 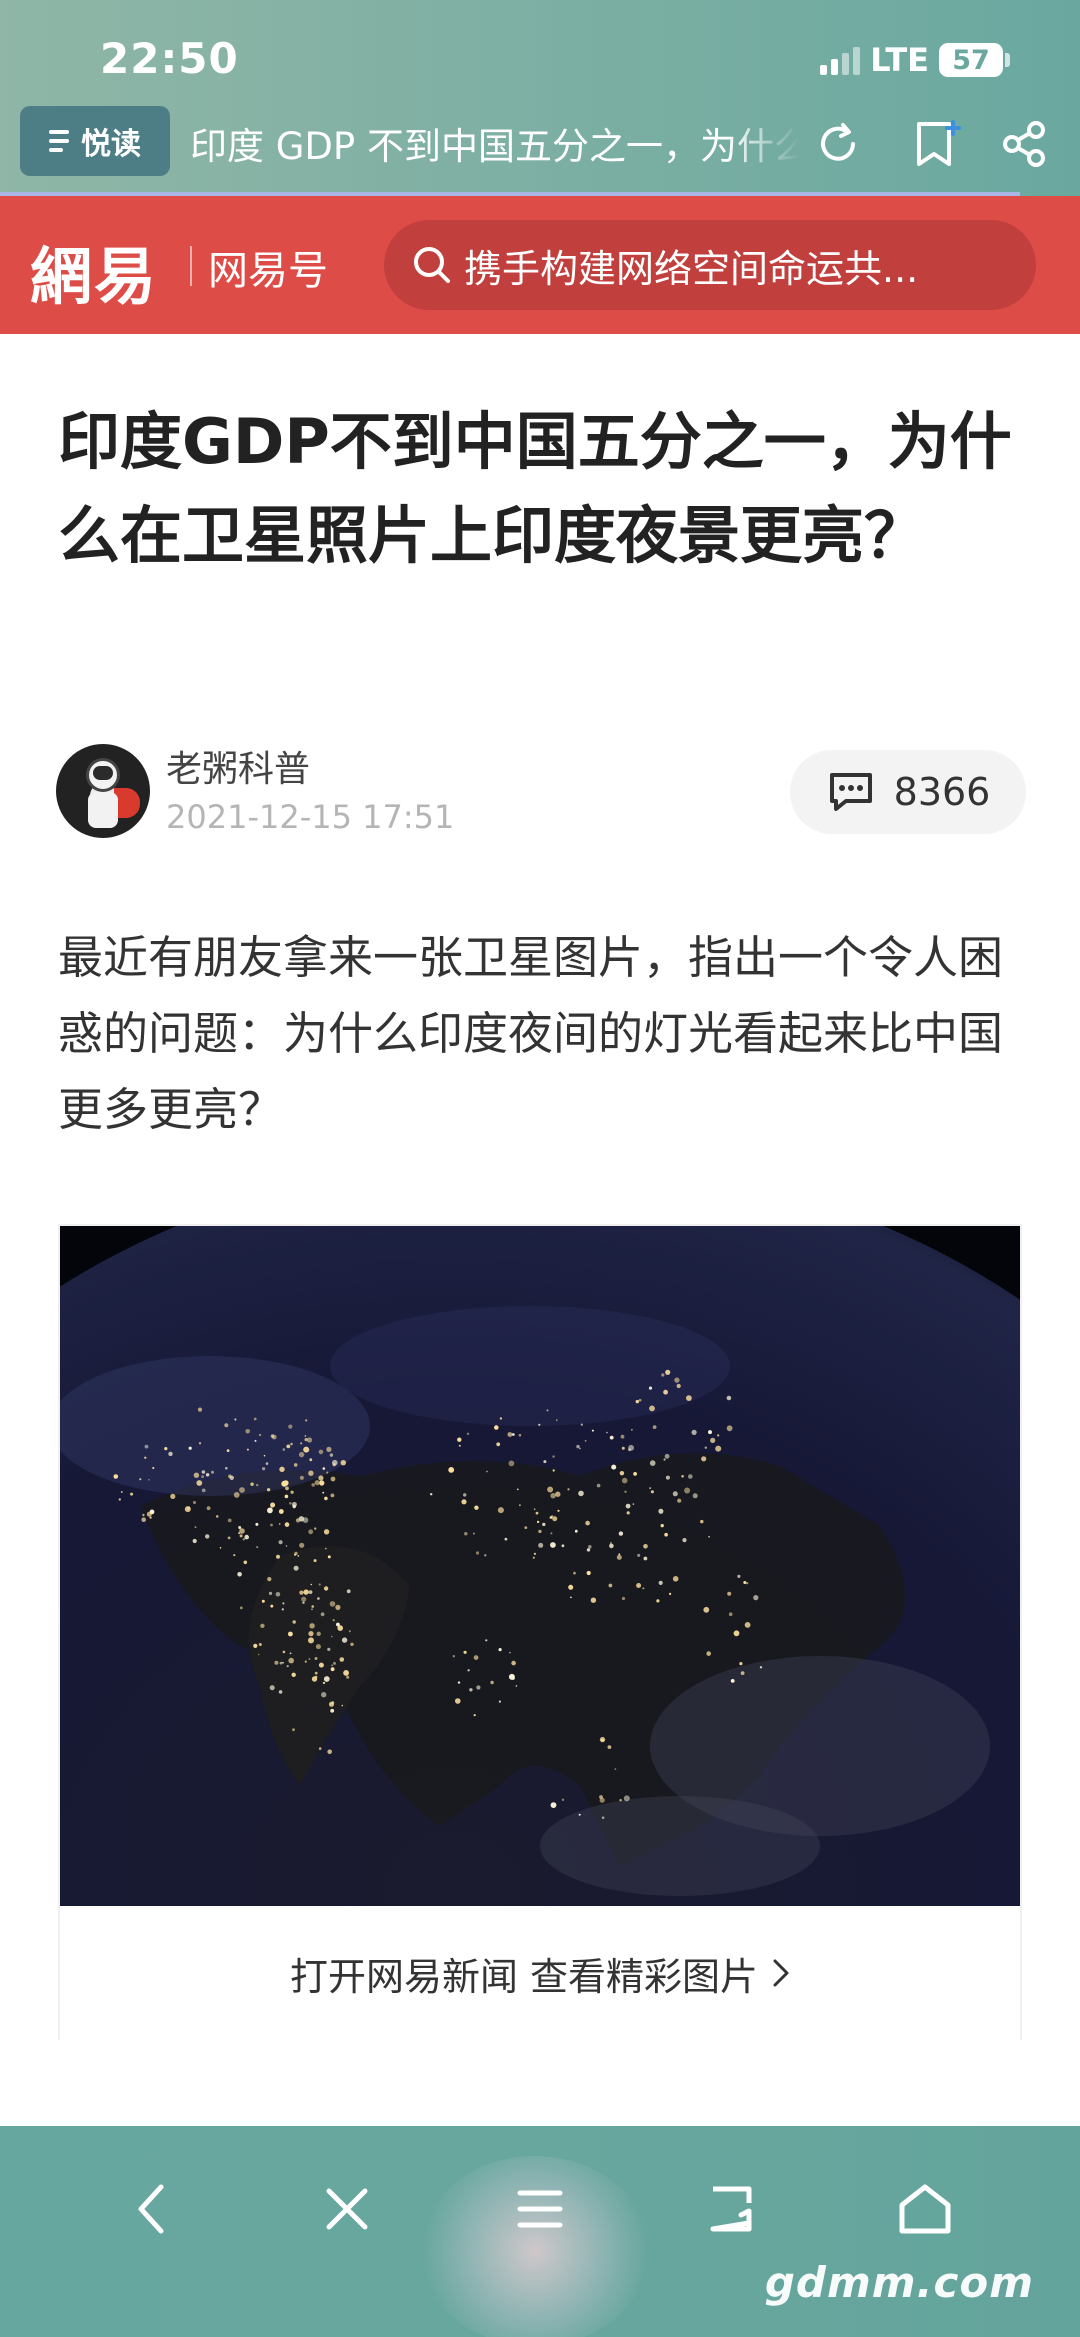 What do you see at coordinates (925, 2209) in the screenshot?
I see `home-icon` at bounding box center [925, 2209].